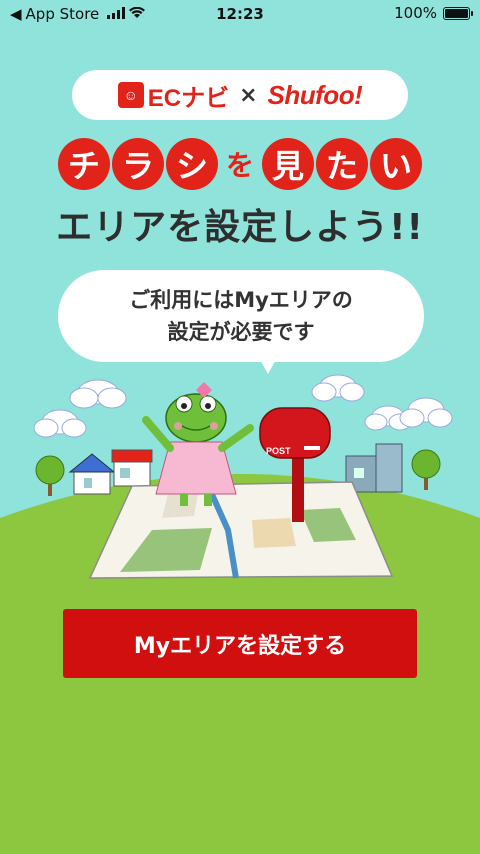 Image resolution: width=480 pixels, height=854 pixels. I want to click on headline-line1: チ ラ シ を 見 た い, so click(240, 164).